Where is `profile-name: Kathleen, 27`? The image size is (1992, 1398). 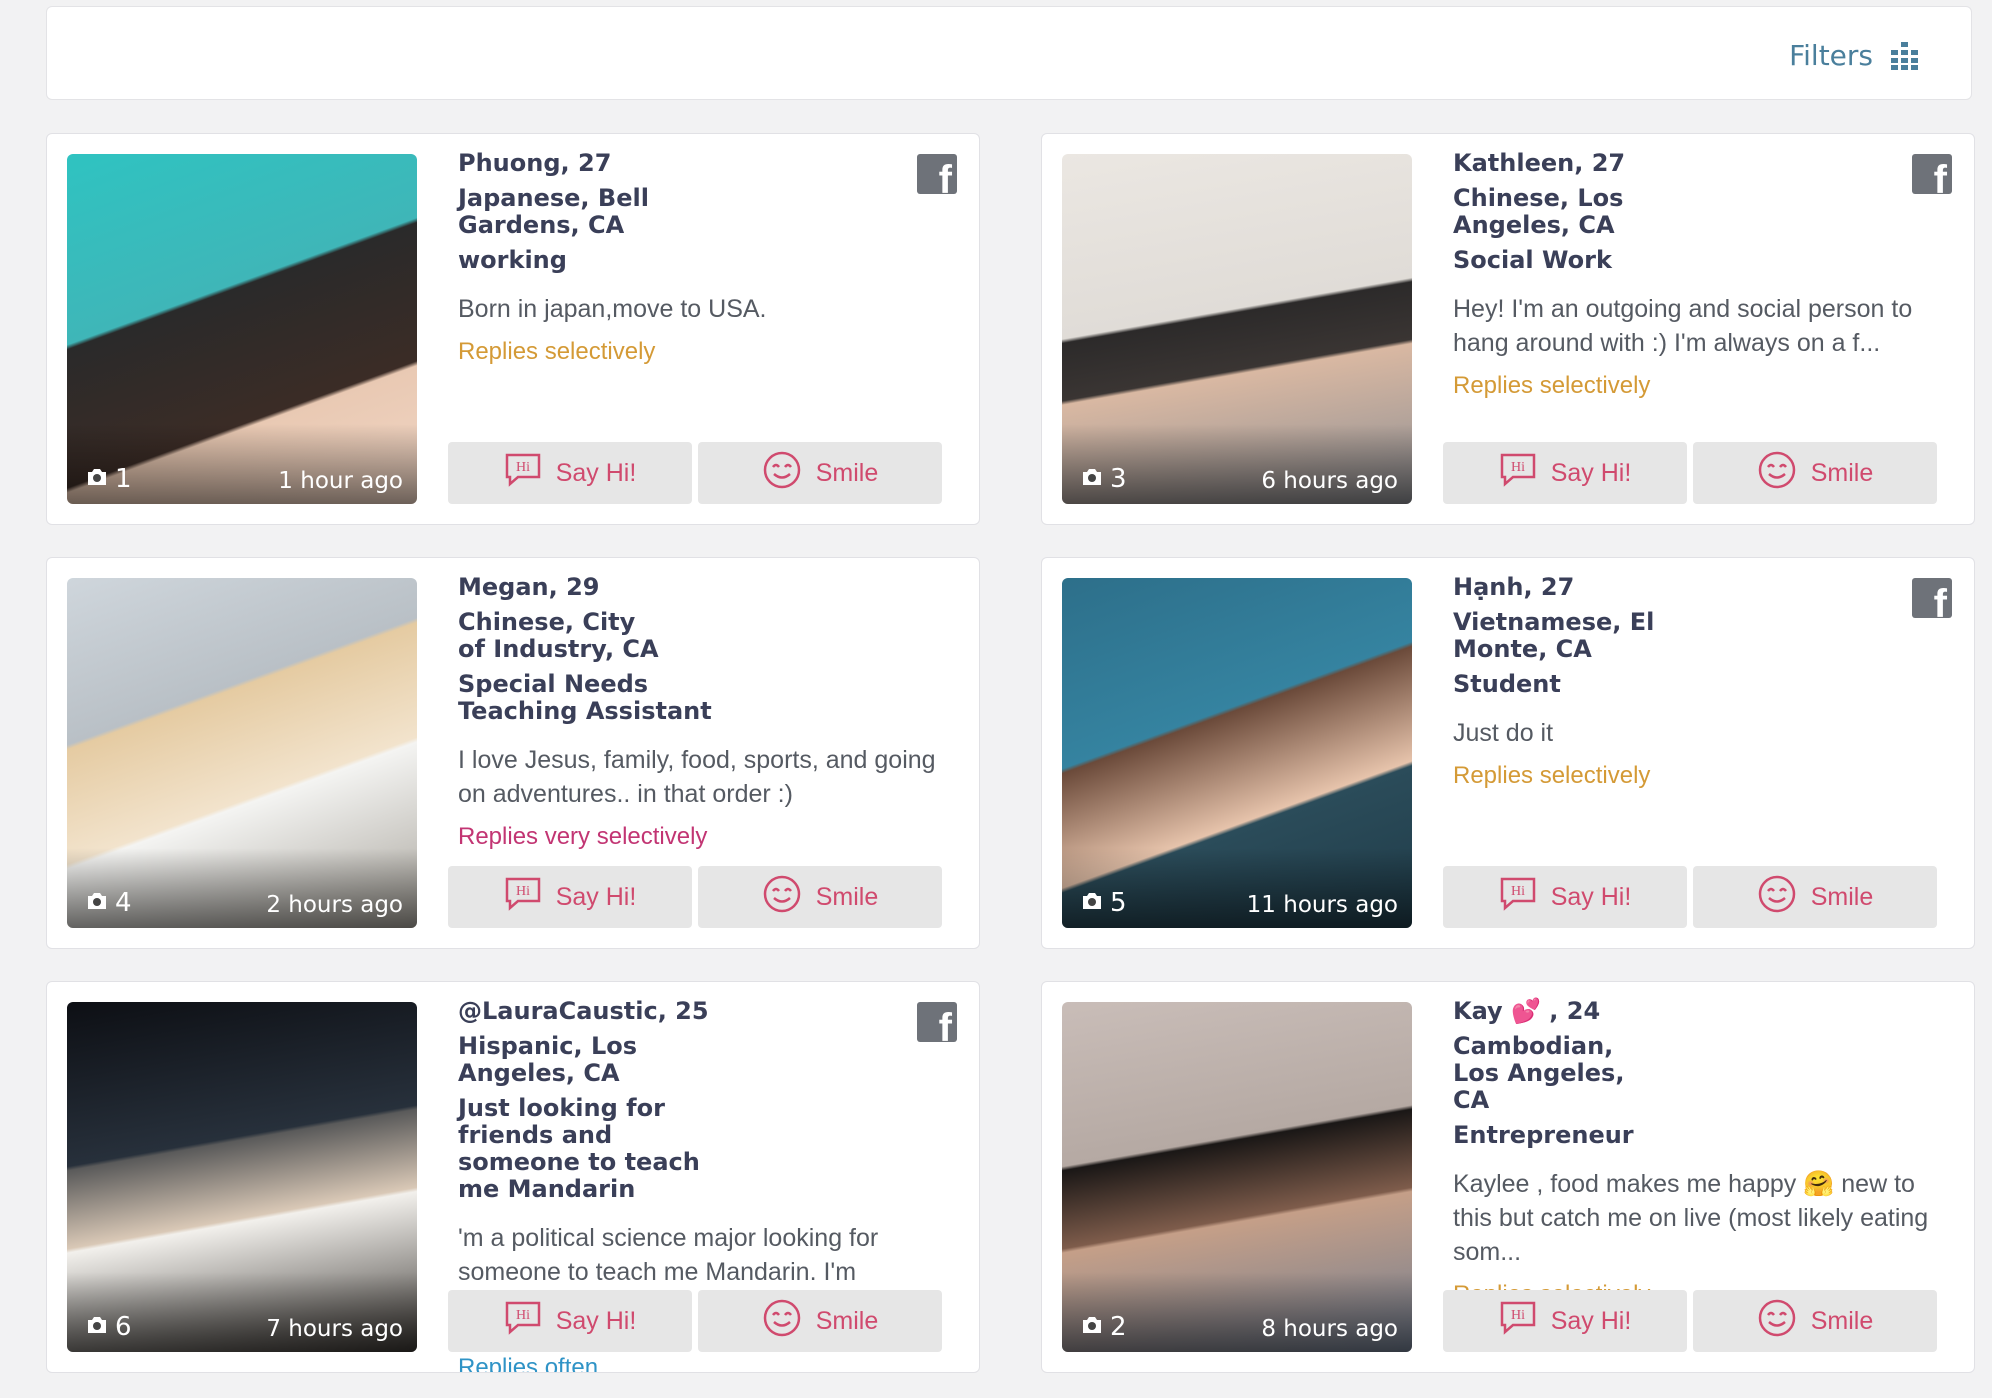
profile-name: Kathleen, 27 is located at coordinates (1693, 163).